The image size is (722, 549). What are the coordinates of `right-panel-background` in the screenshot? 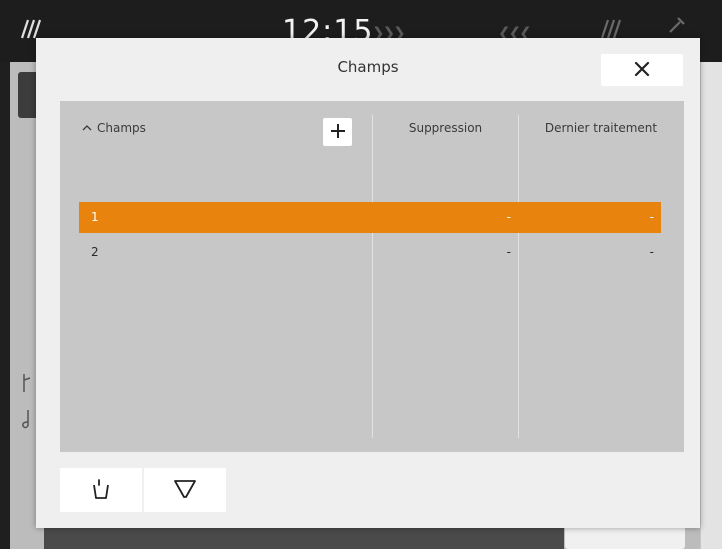 It's located at (711, 305).